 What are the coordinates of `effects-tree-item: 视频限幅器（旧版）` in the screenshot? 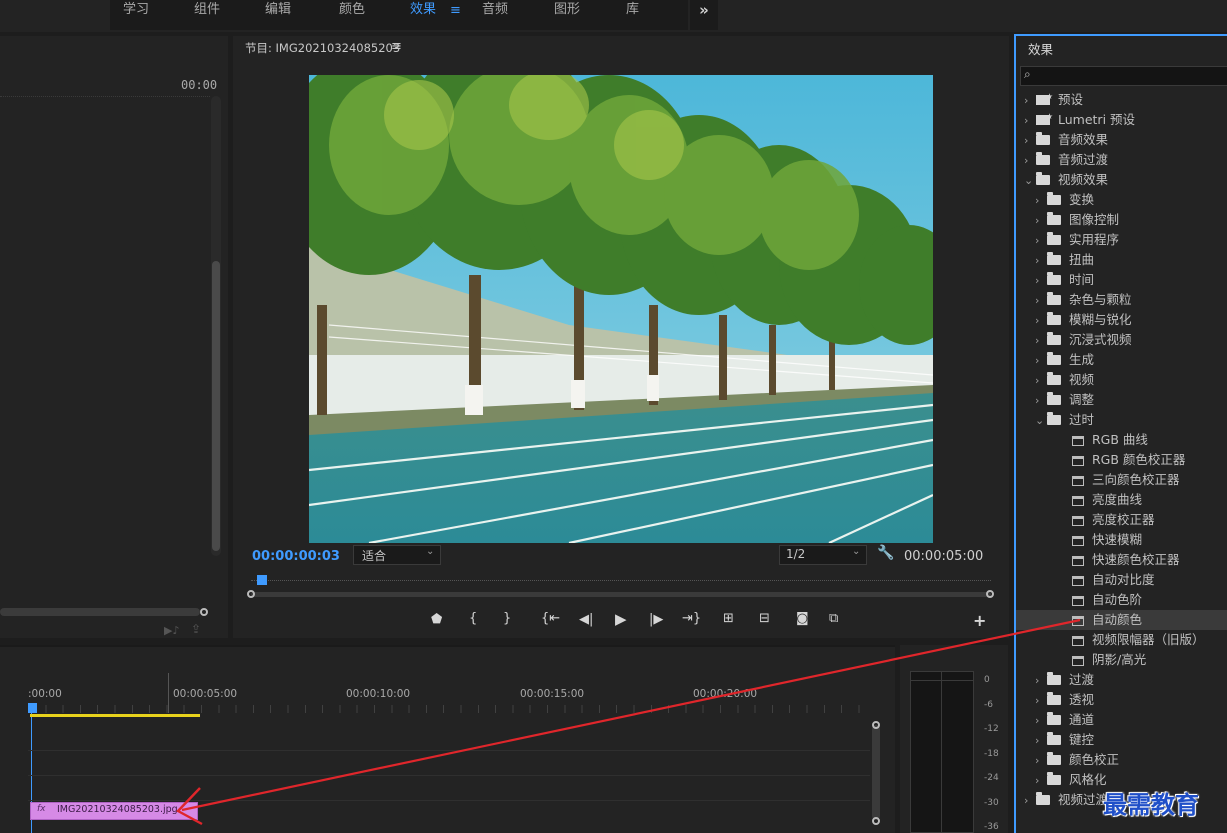 It's located at (1121, 640).